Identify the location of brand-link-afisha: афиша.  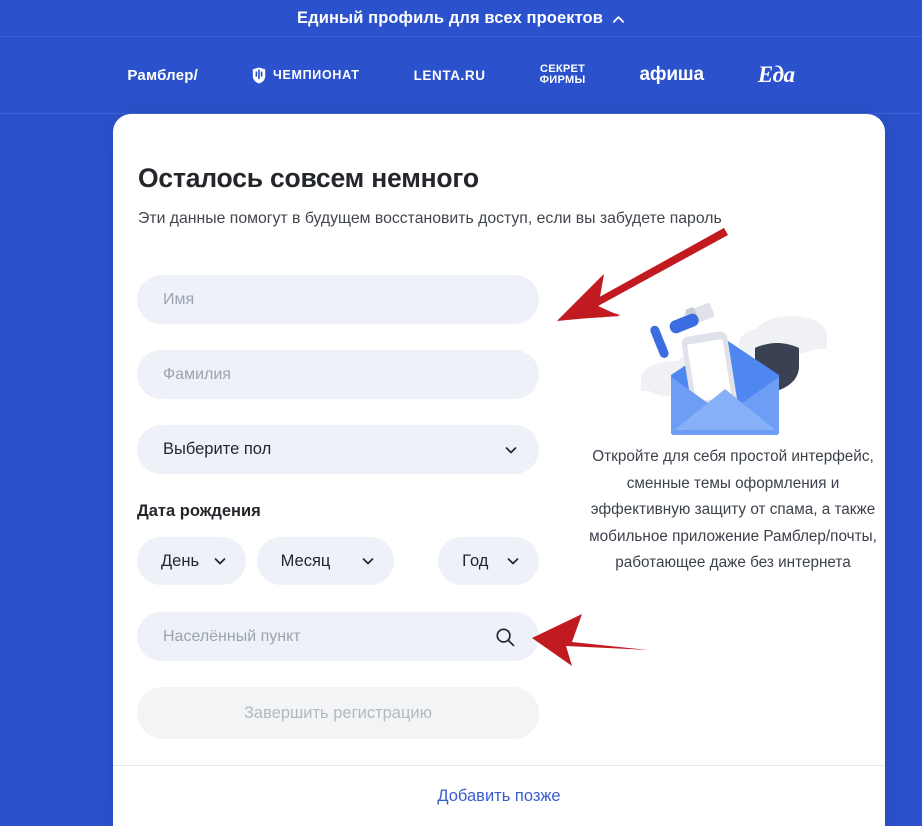
(672, 75).